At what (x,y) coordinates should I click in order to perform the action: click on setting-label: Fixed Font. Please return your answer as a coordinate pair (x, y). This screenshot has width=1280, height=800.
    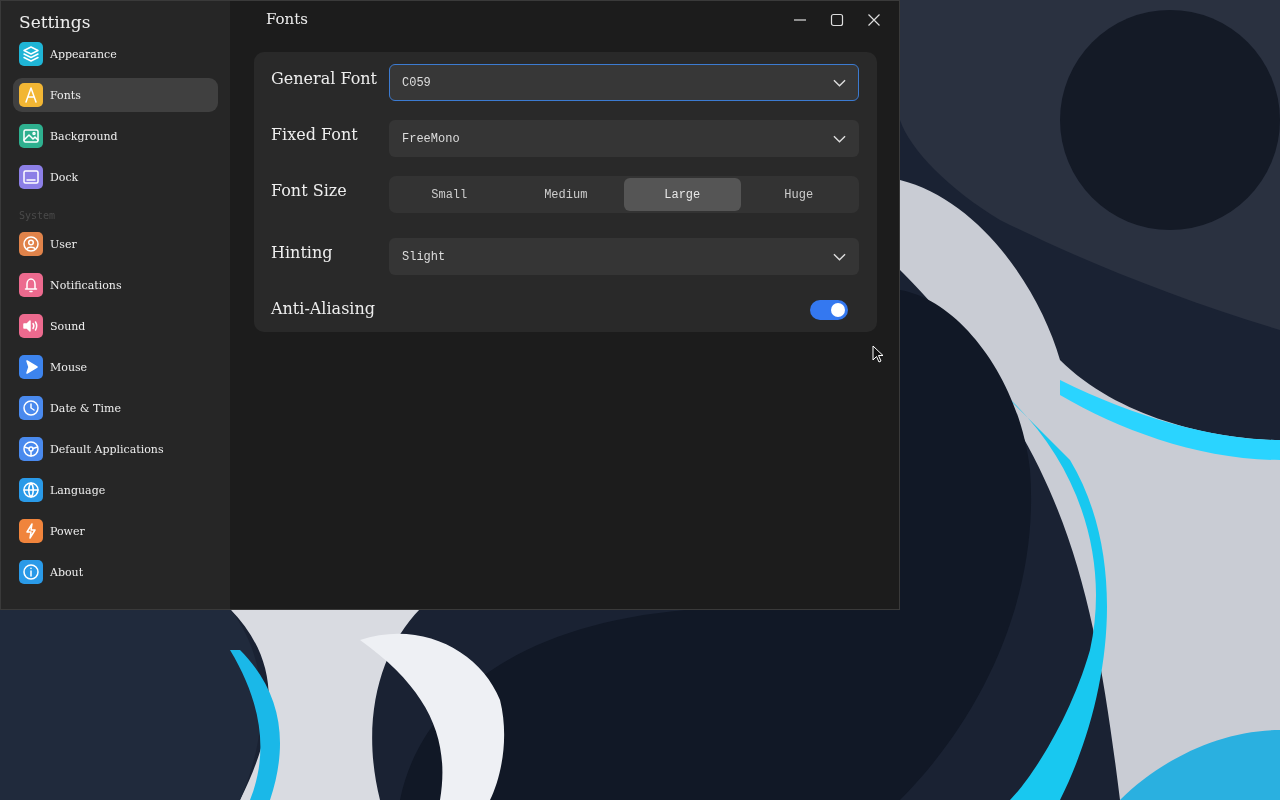
    Looking at the image, I should click on (315, 134).